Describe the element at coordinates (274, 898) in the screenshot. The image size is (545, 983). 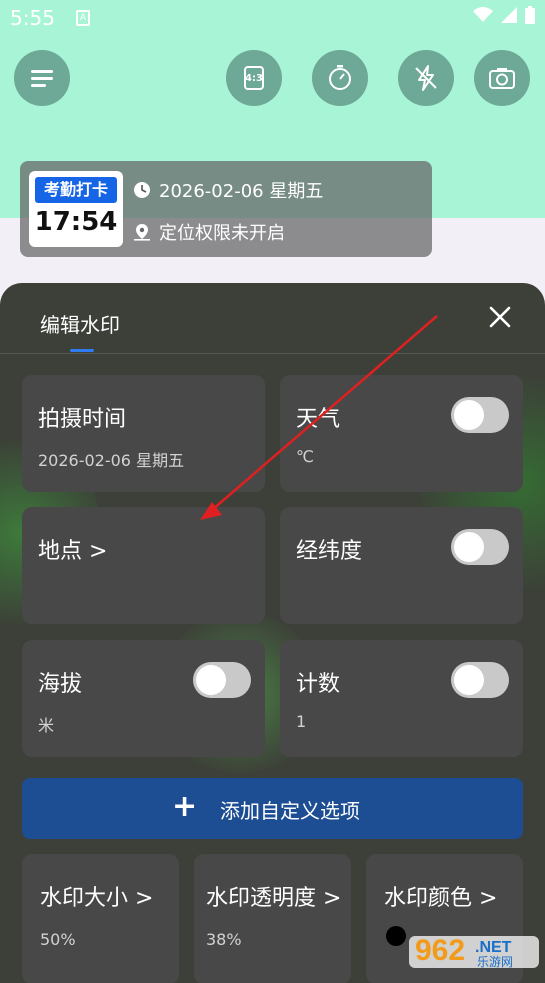
I see `tile-label: 水印透明度 >` at that location.